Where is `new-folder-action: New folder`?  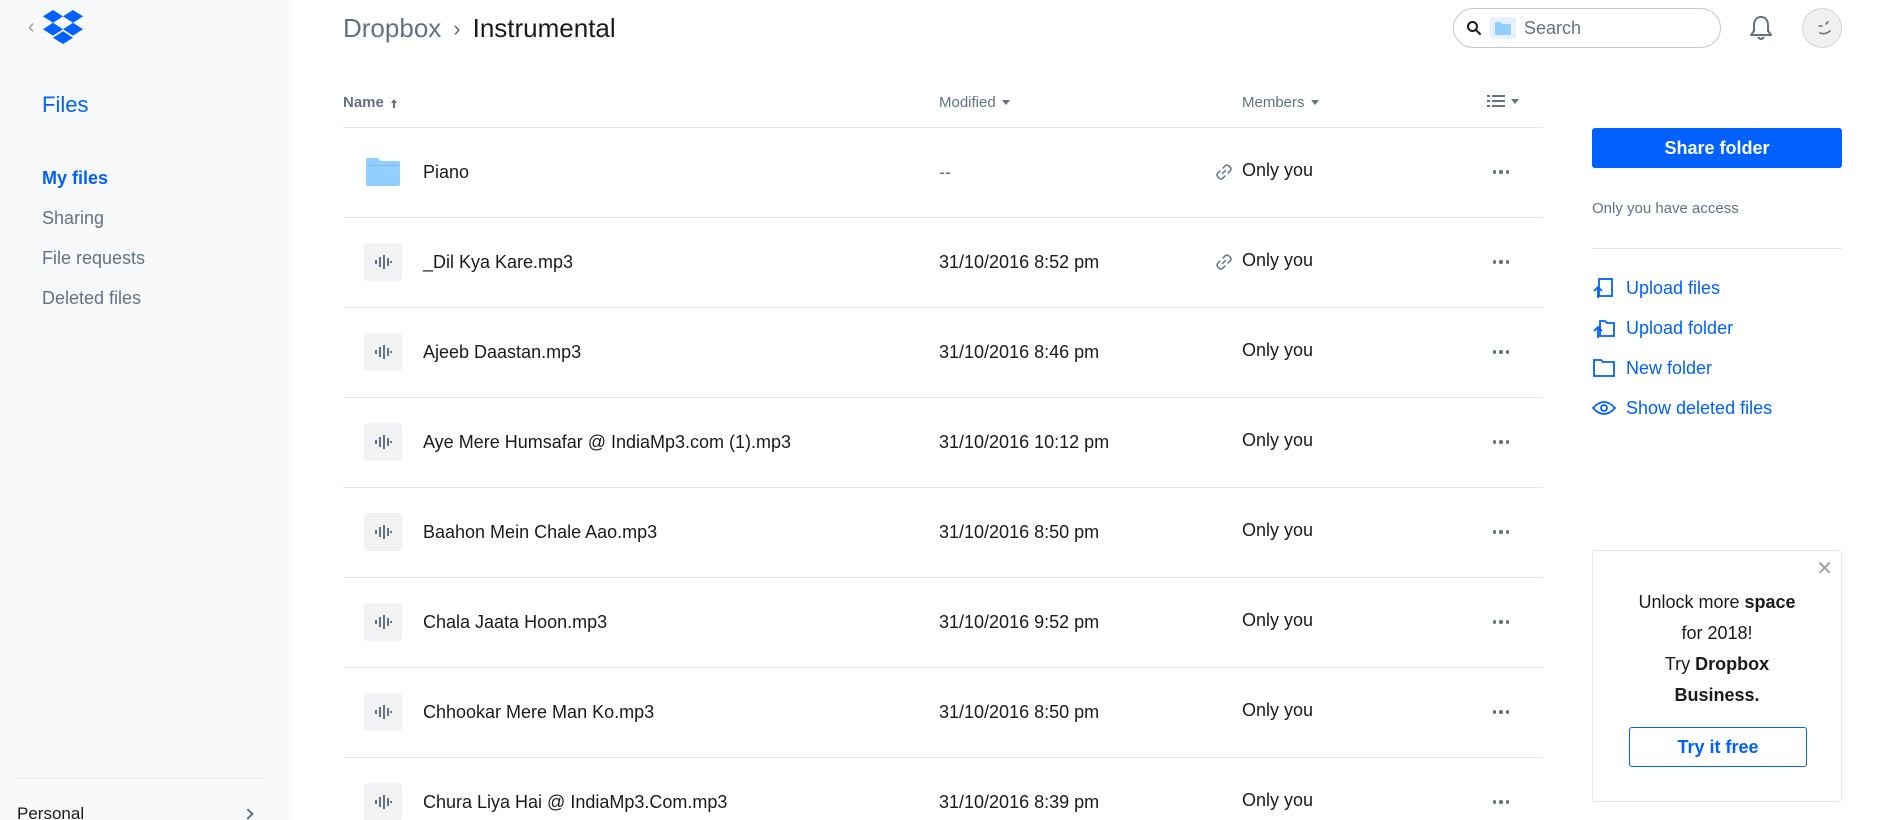 new-folder-action: New folder is located at coordinates (1682, 368).